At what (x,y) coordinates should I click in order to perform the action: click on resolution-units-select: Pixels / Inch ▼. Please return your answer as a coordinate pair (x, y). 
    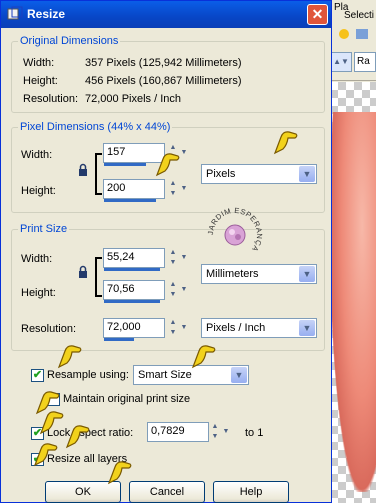
    Looking at the image, I should click on (259, 328).